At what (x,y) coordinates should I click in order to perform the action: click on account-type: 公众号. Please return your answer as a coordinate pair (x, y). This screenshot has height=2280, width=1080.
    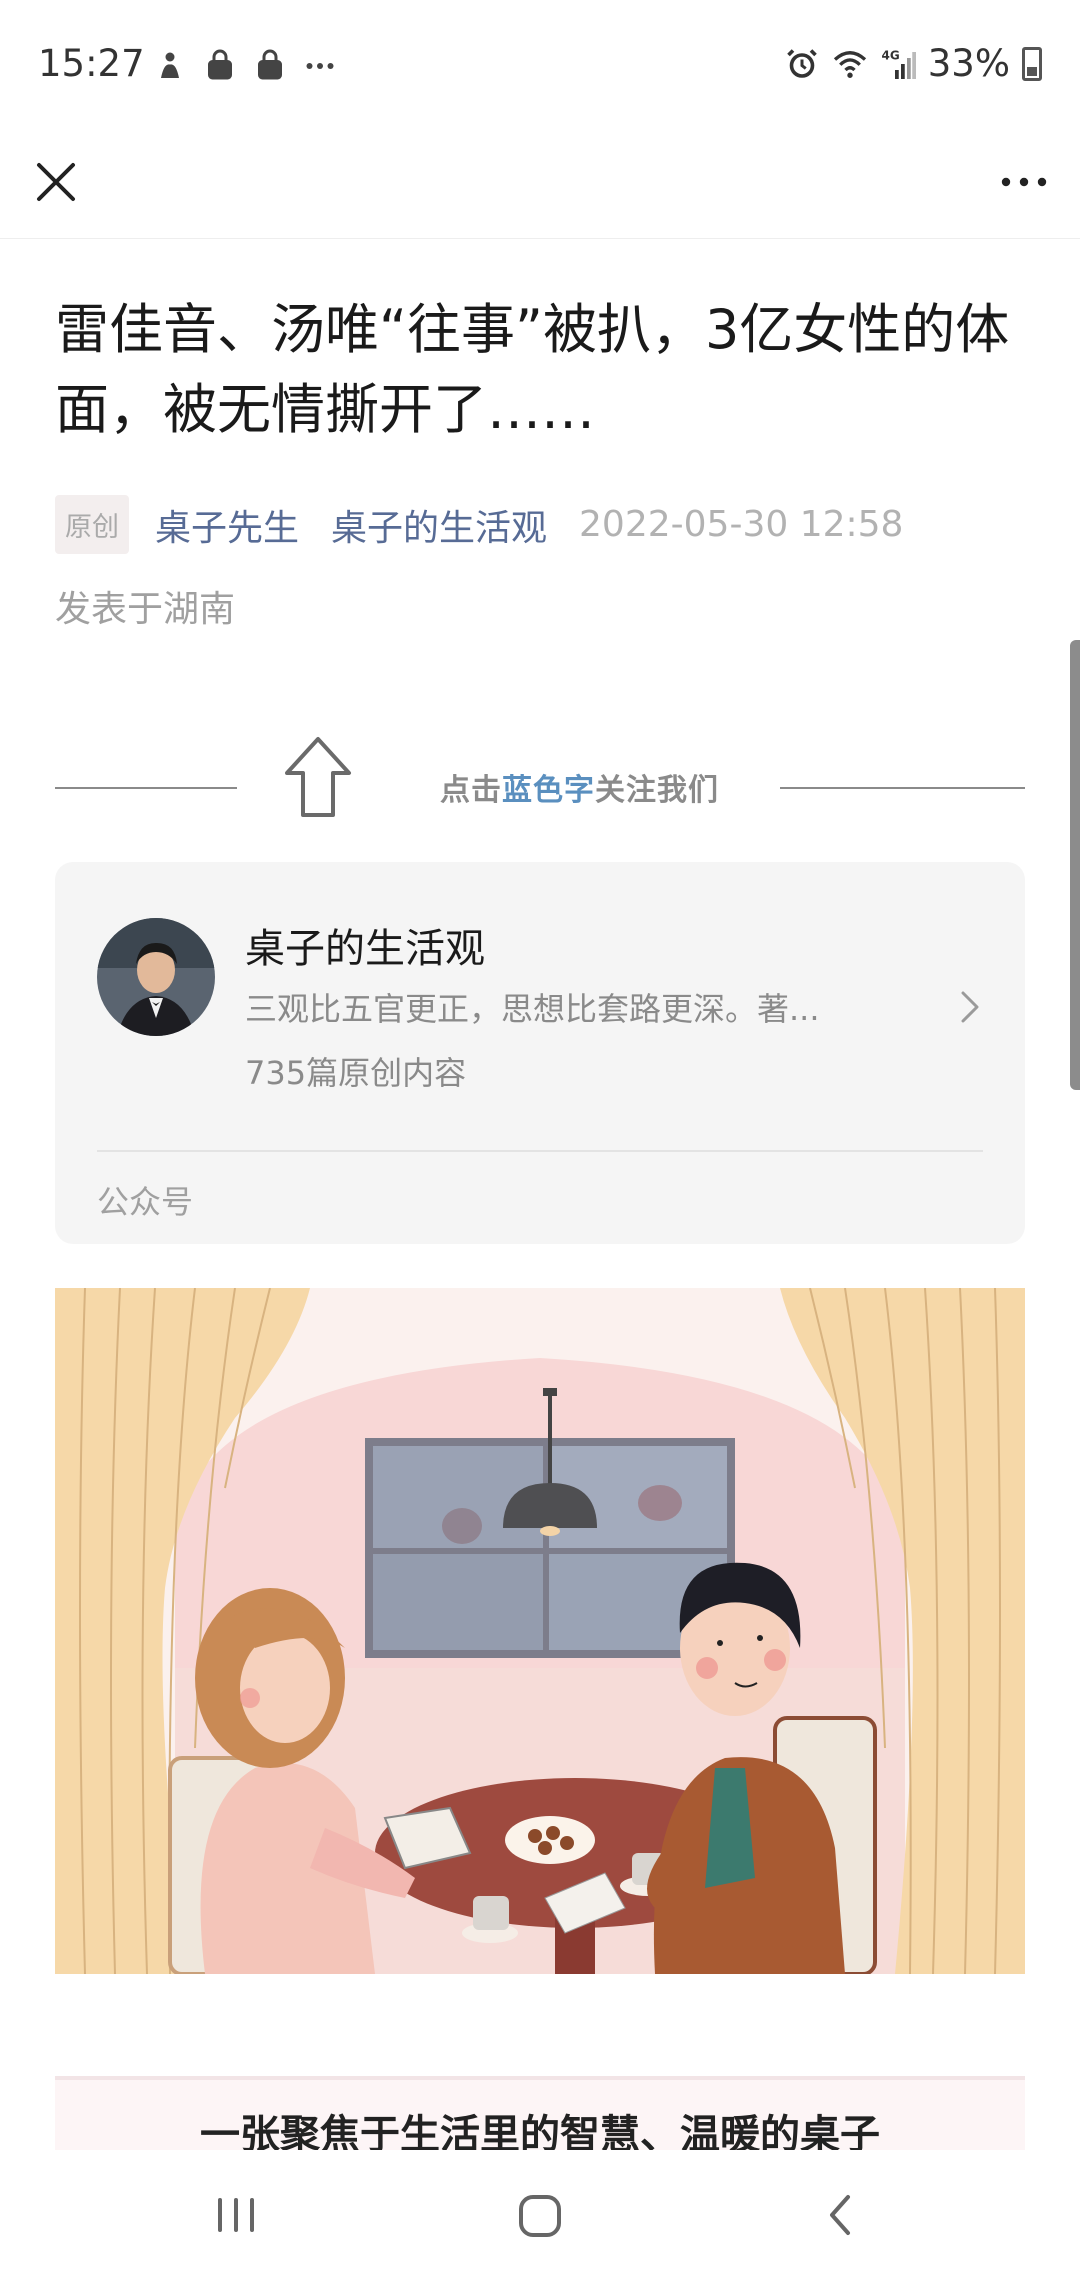
    Looking at the image, I should click on (145, 1202).